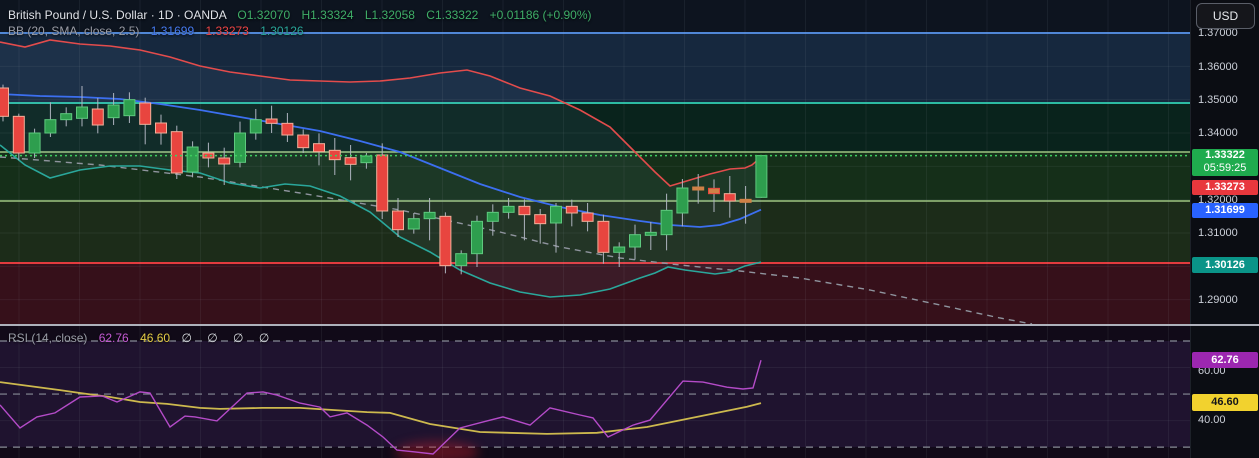 Image resolution: width=1259 pixels, height=458 pixels. Describe the element at coordinates (1218, 300) in the screenshot. I see `axis-tick-label: 1.29000` at that location.